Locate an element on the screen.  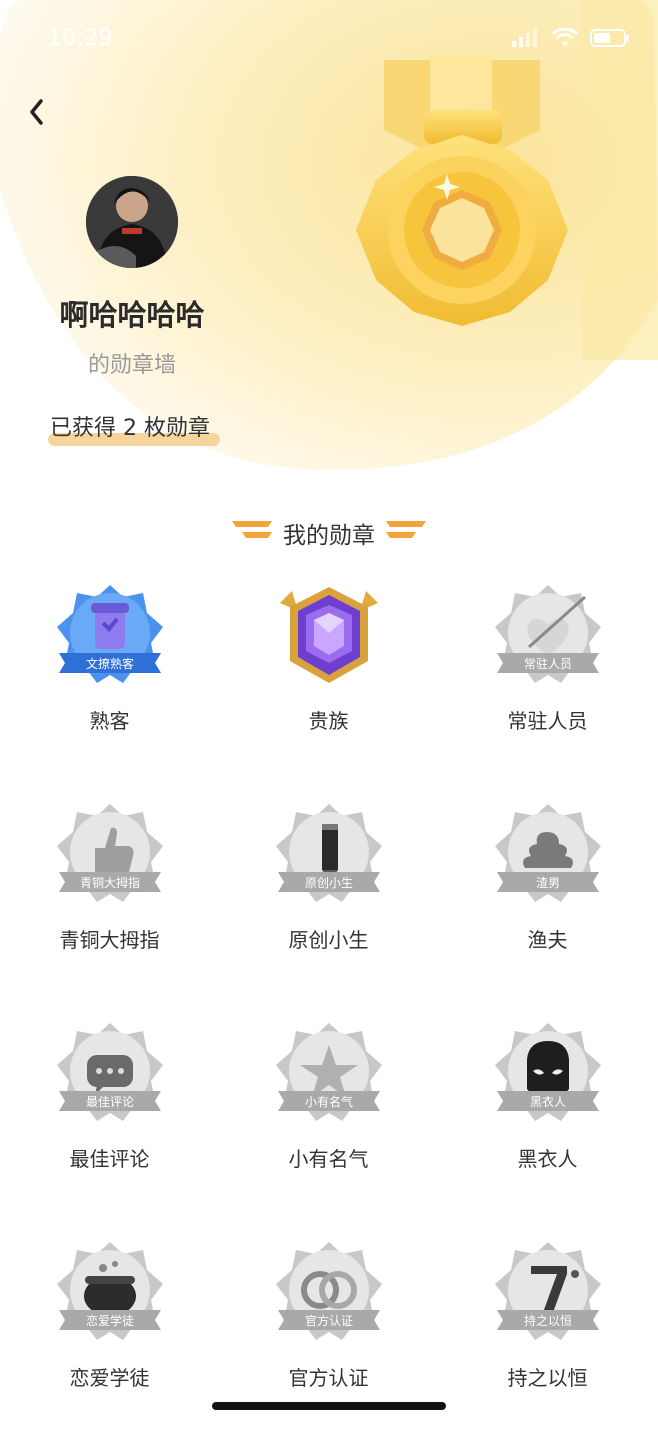
section-title: 我的勋章 is located at coordinates (329, 536).